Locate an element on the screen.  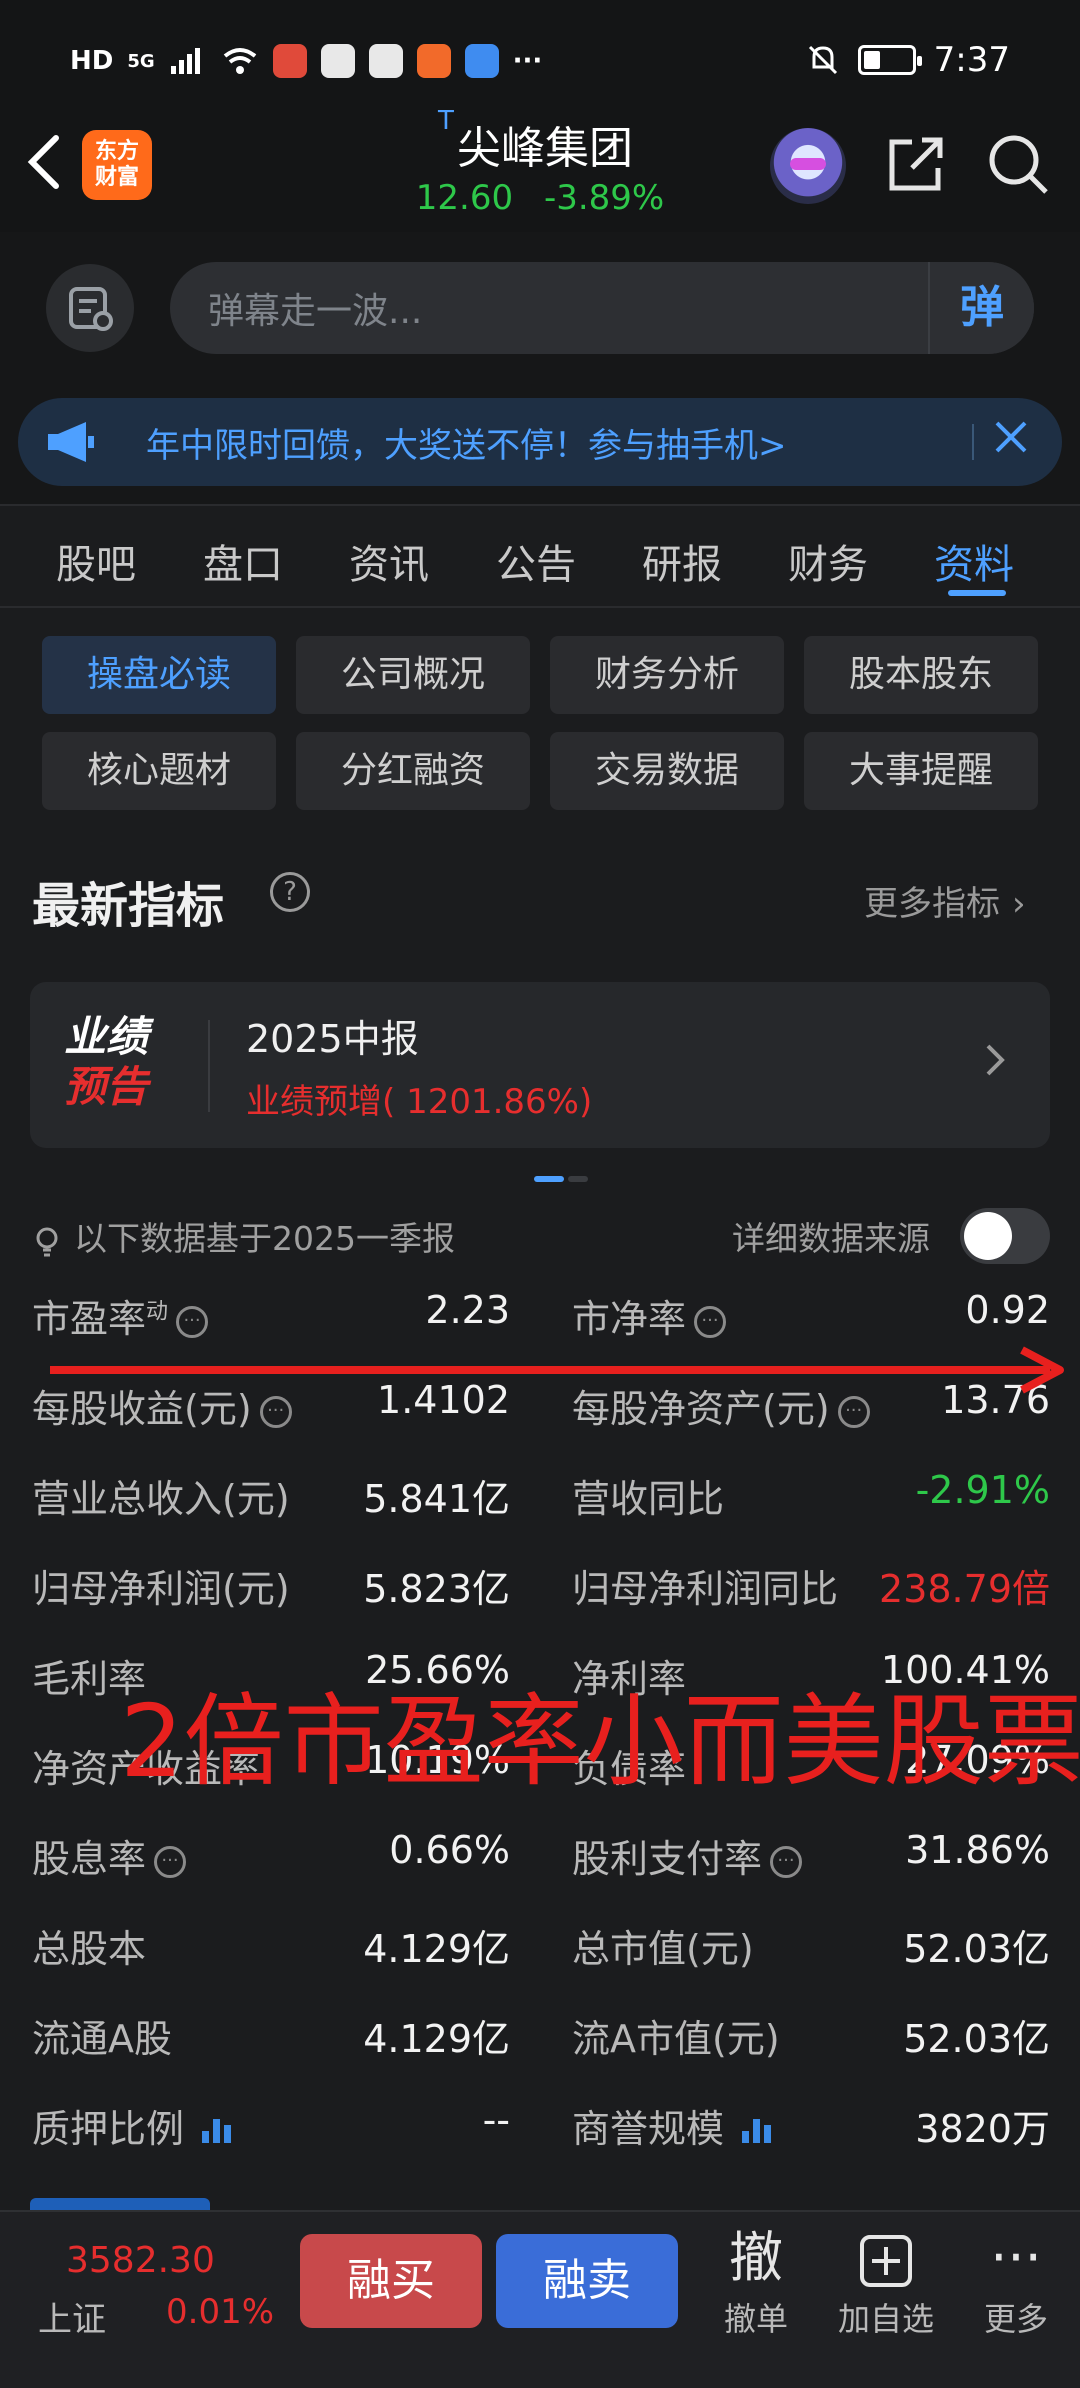
search-button is located at coordinates (1018, 164).